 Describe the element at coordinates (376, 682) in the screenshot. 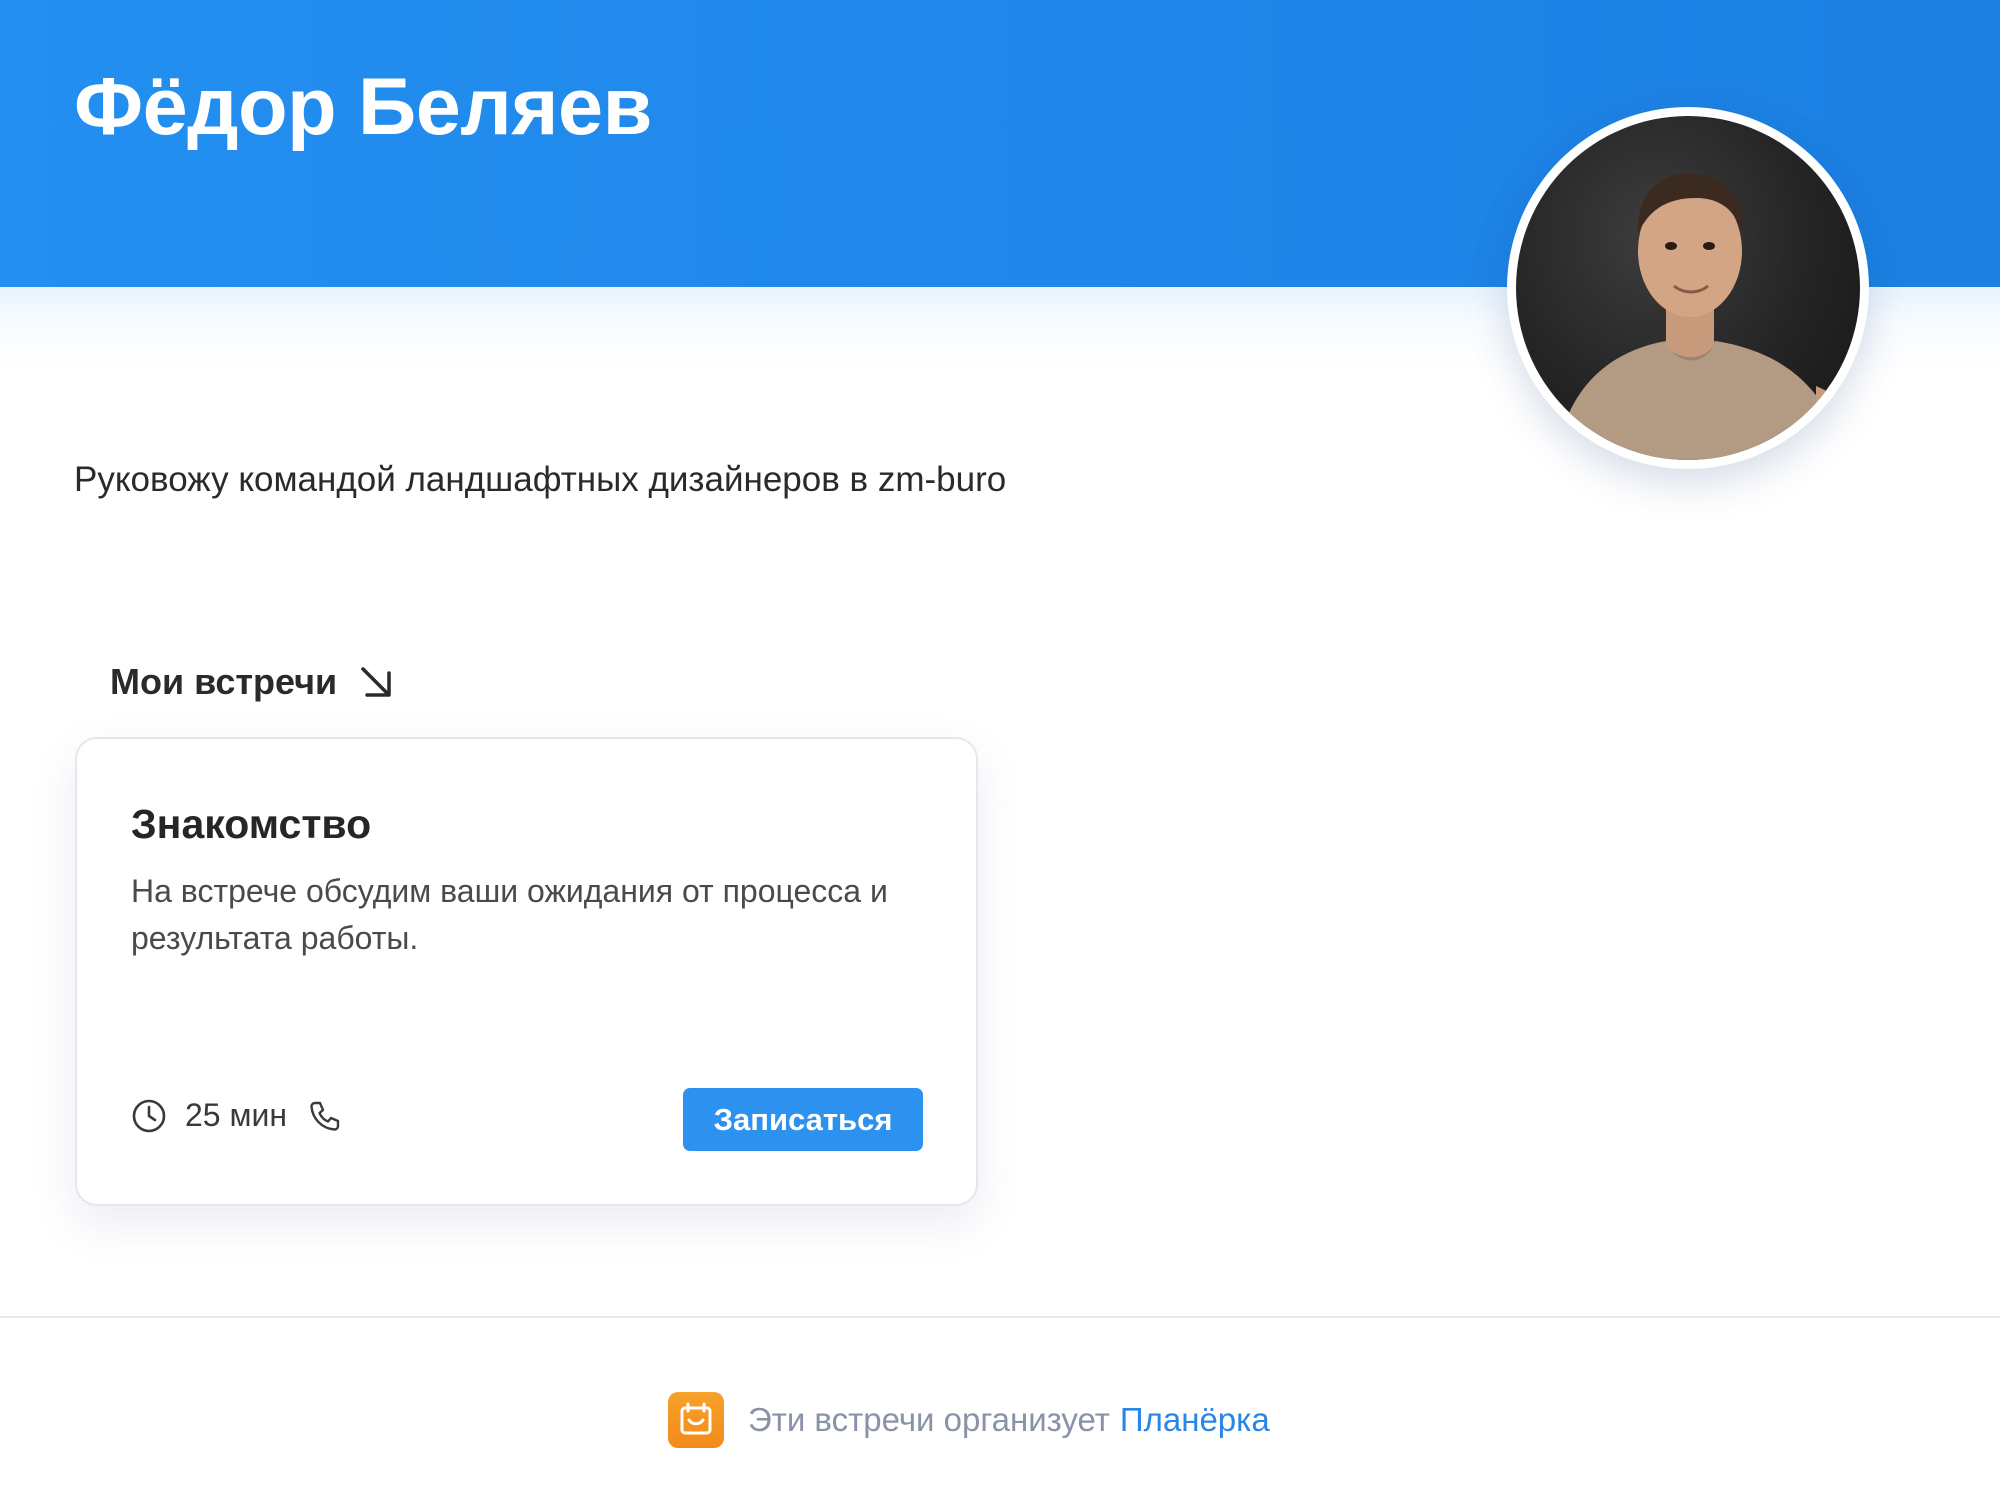

I see `arrow-down-right-icon` at that location.